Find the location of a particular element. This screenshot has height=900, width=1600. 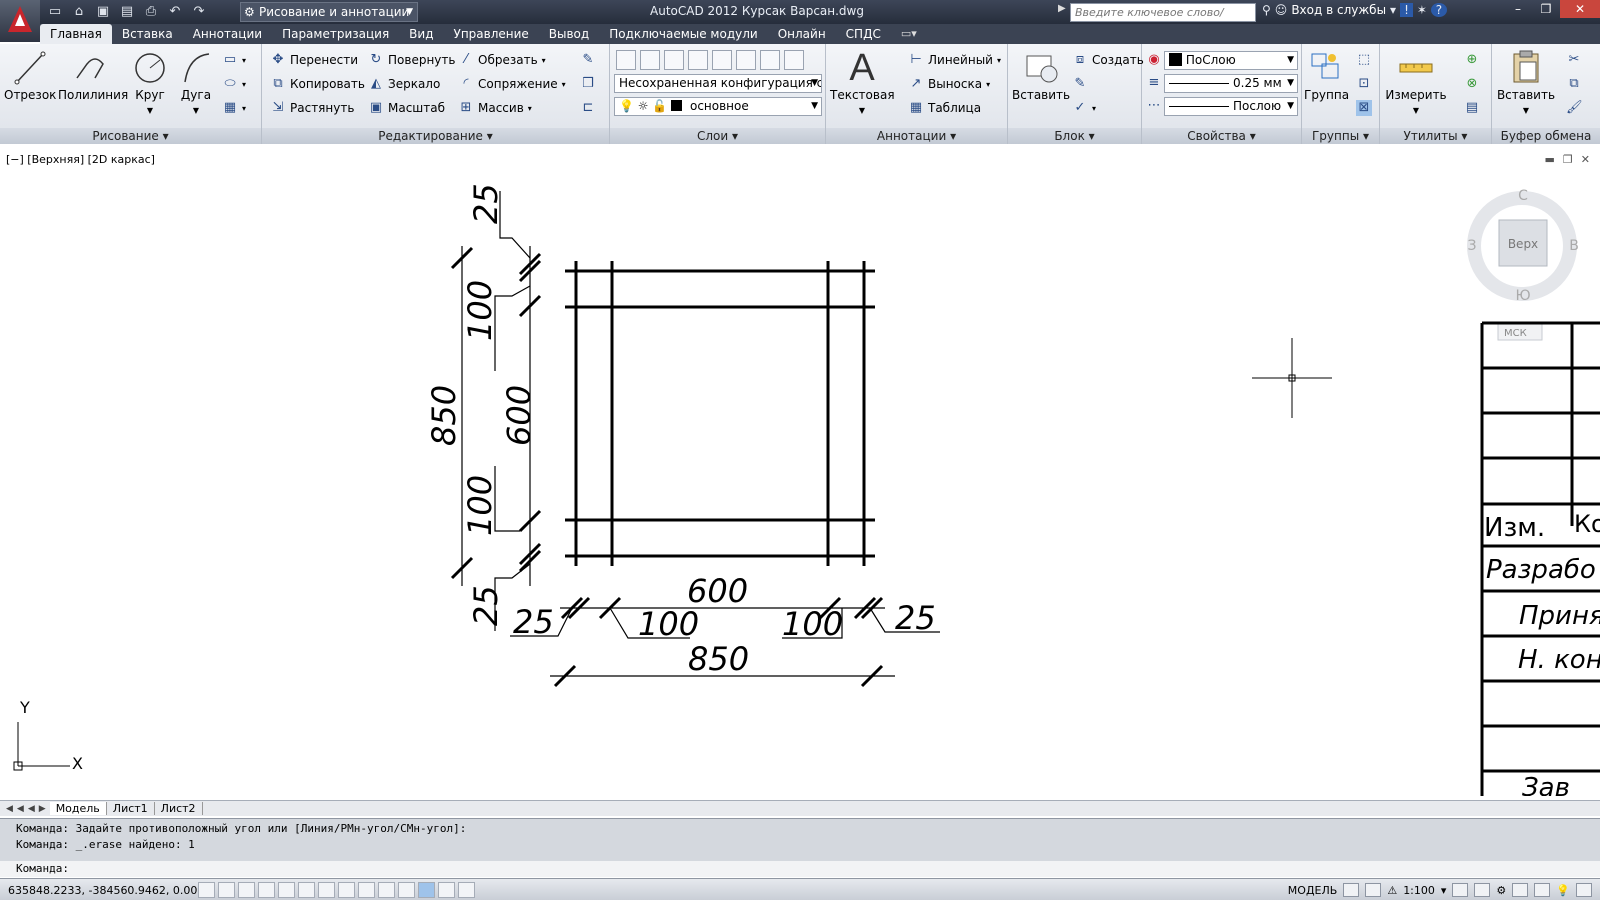

tab-online: Онлайн is located at coordinates (802, 34).